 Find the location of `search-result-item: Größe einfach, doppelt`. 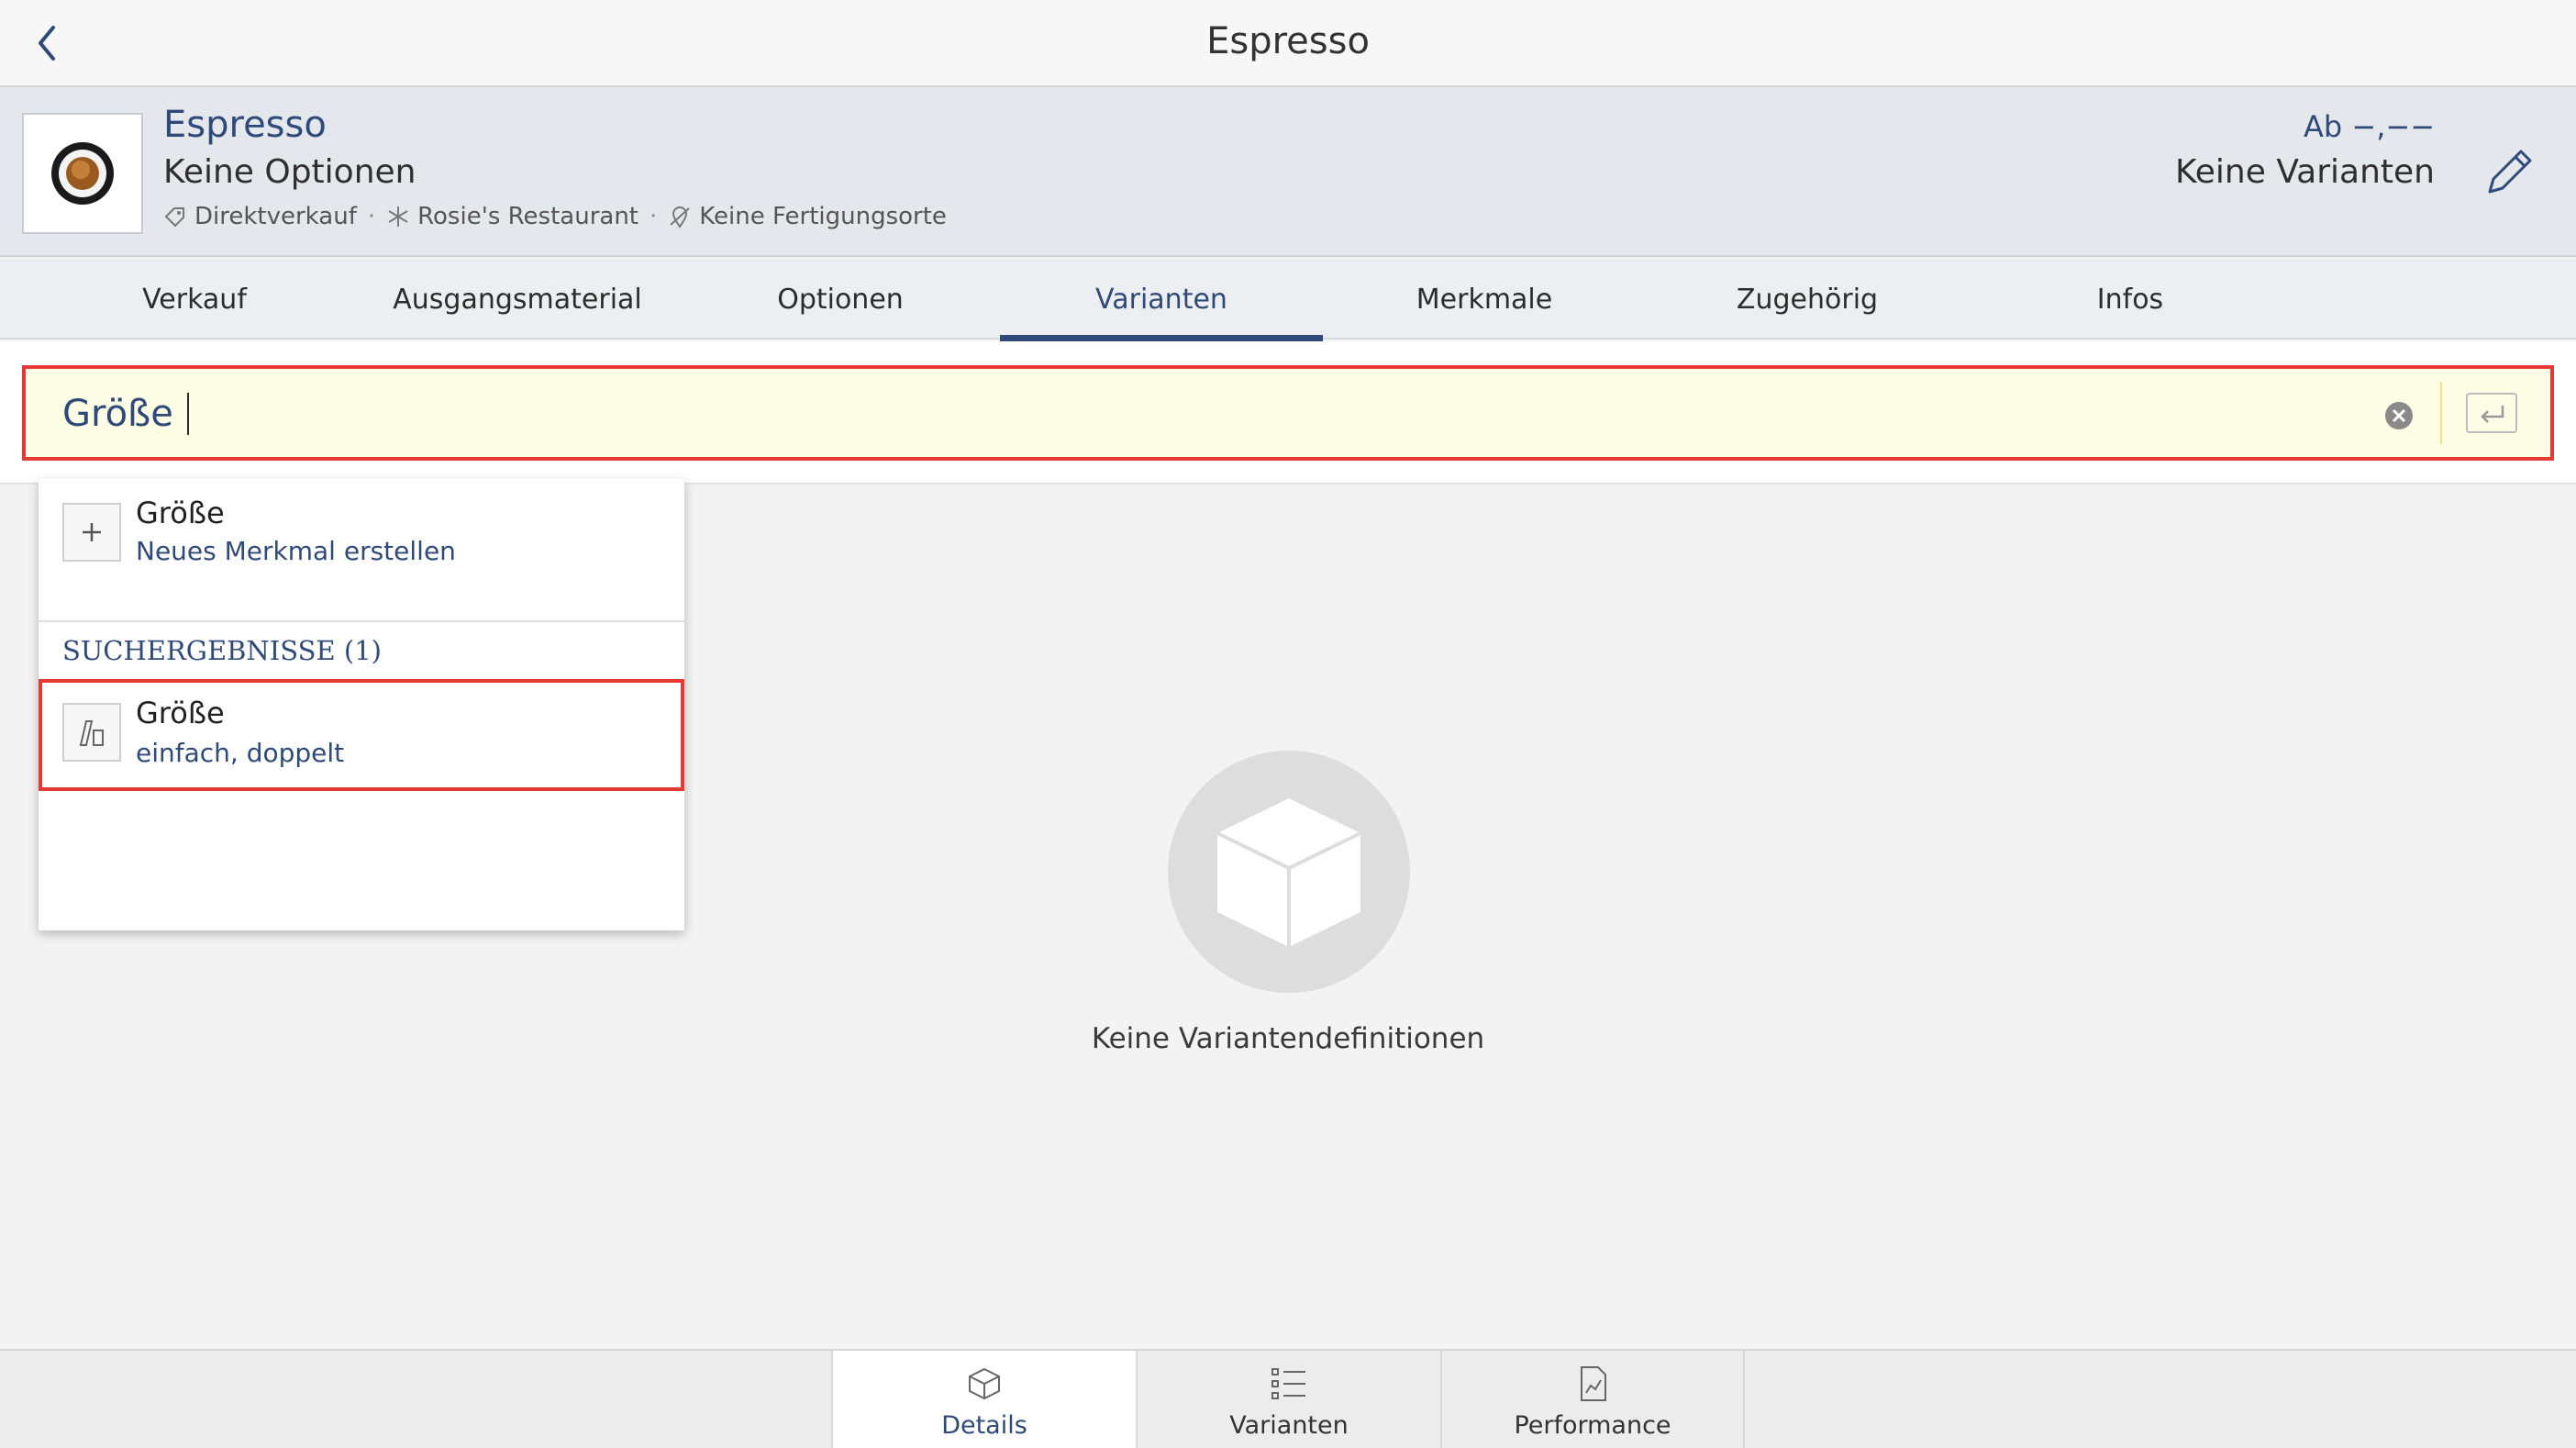

search-result-item: Größe einfach, doppelt is located at coordinates (361, 735).